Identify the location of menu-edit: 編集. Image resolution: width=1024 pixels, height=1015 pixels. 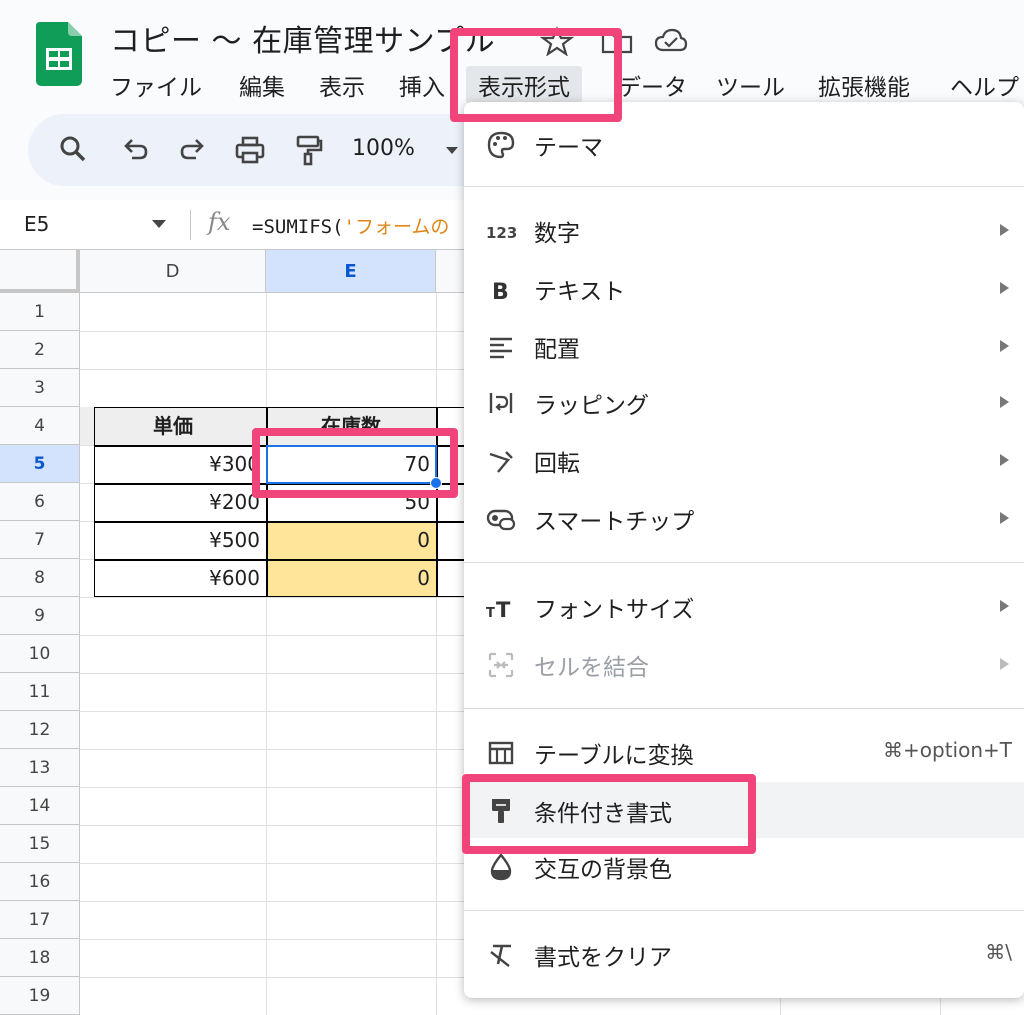
(262, 85).